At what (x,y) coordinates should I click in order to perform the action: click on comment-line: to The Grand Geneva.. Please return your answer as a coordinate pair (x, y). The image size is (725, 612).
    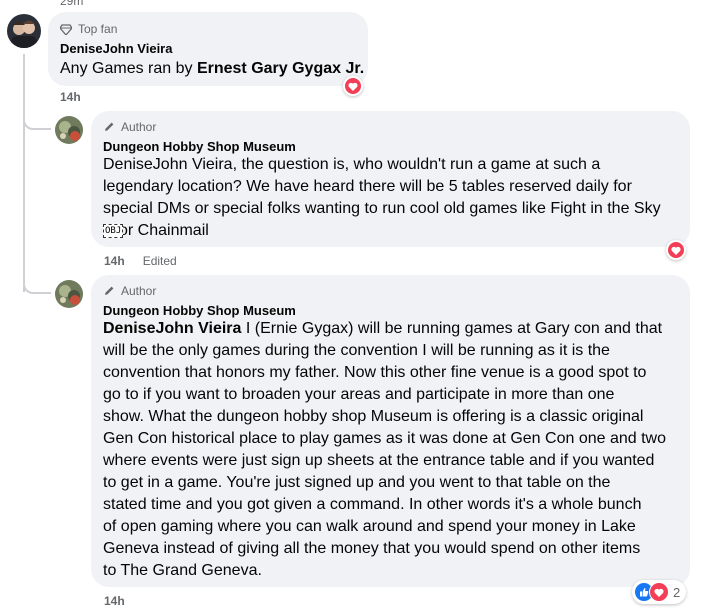
    Looking at the image, I should click on (182, 570).